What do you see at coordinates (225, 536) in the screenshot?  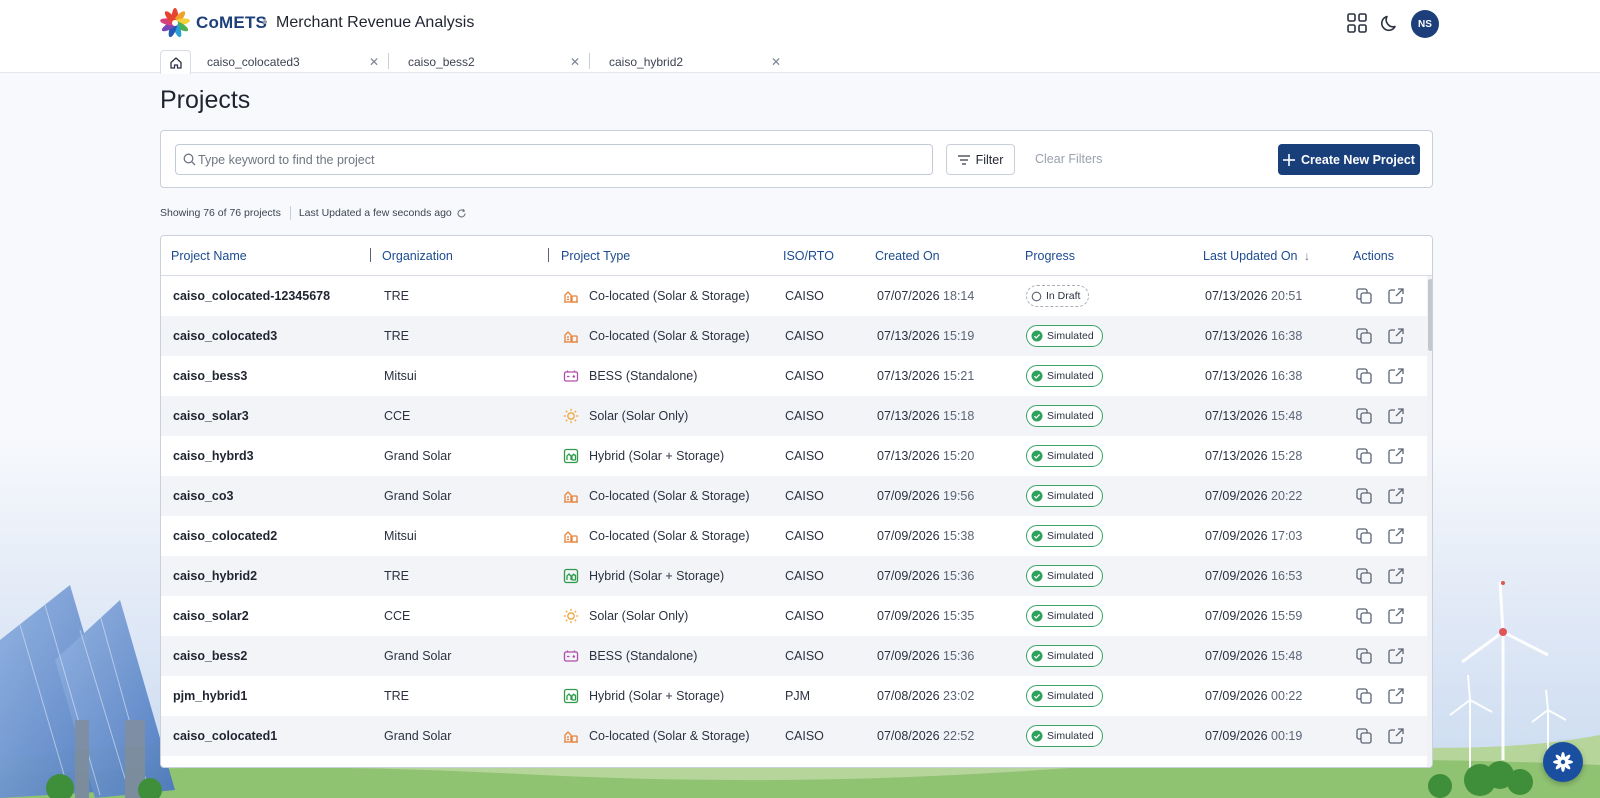 I see `project-name-link: caiso_colocated2` at bounding box center [225, 536].